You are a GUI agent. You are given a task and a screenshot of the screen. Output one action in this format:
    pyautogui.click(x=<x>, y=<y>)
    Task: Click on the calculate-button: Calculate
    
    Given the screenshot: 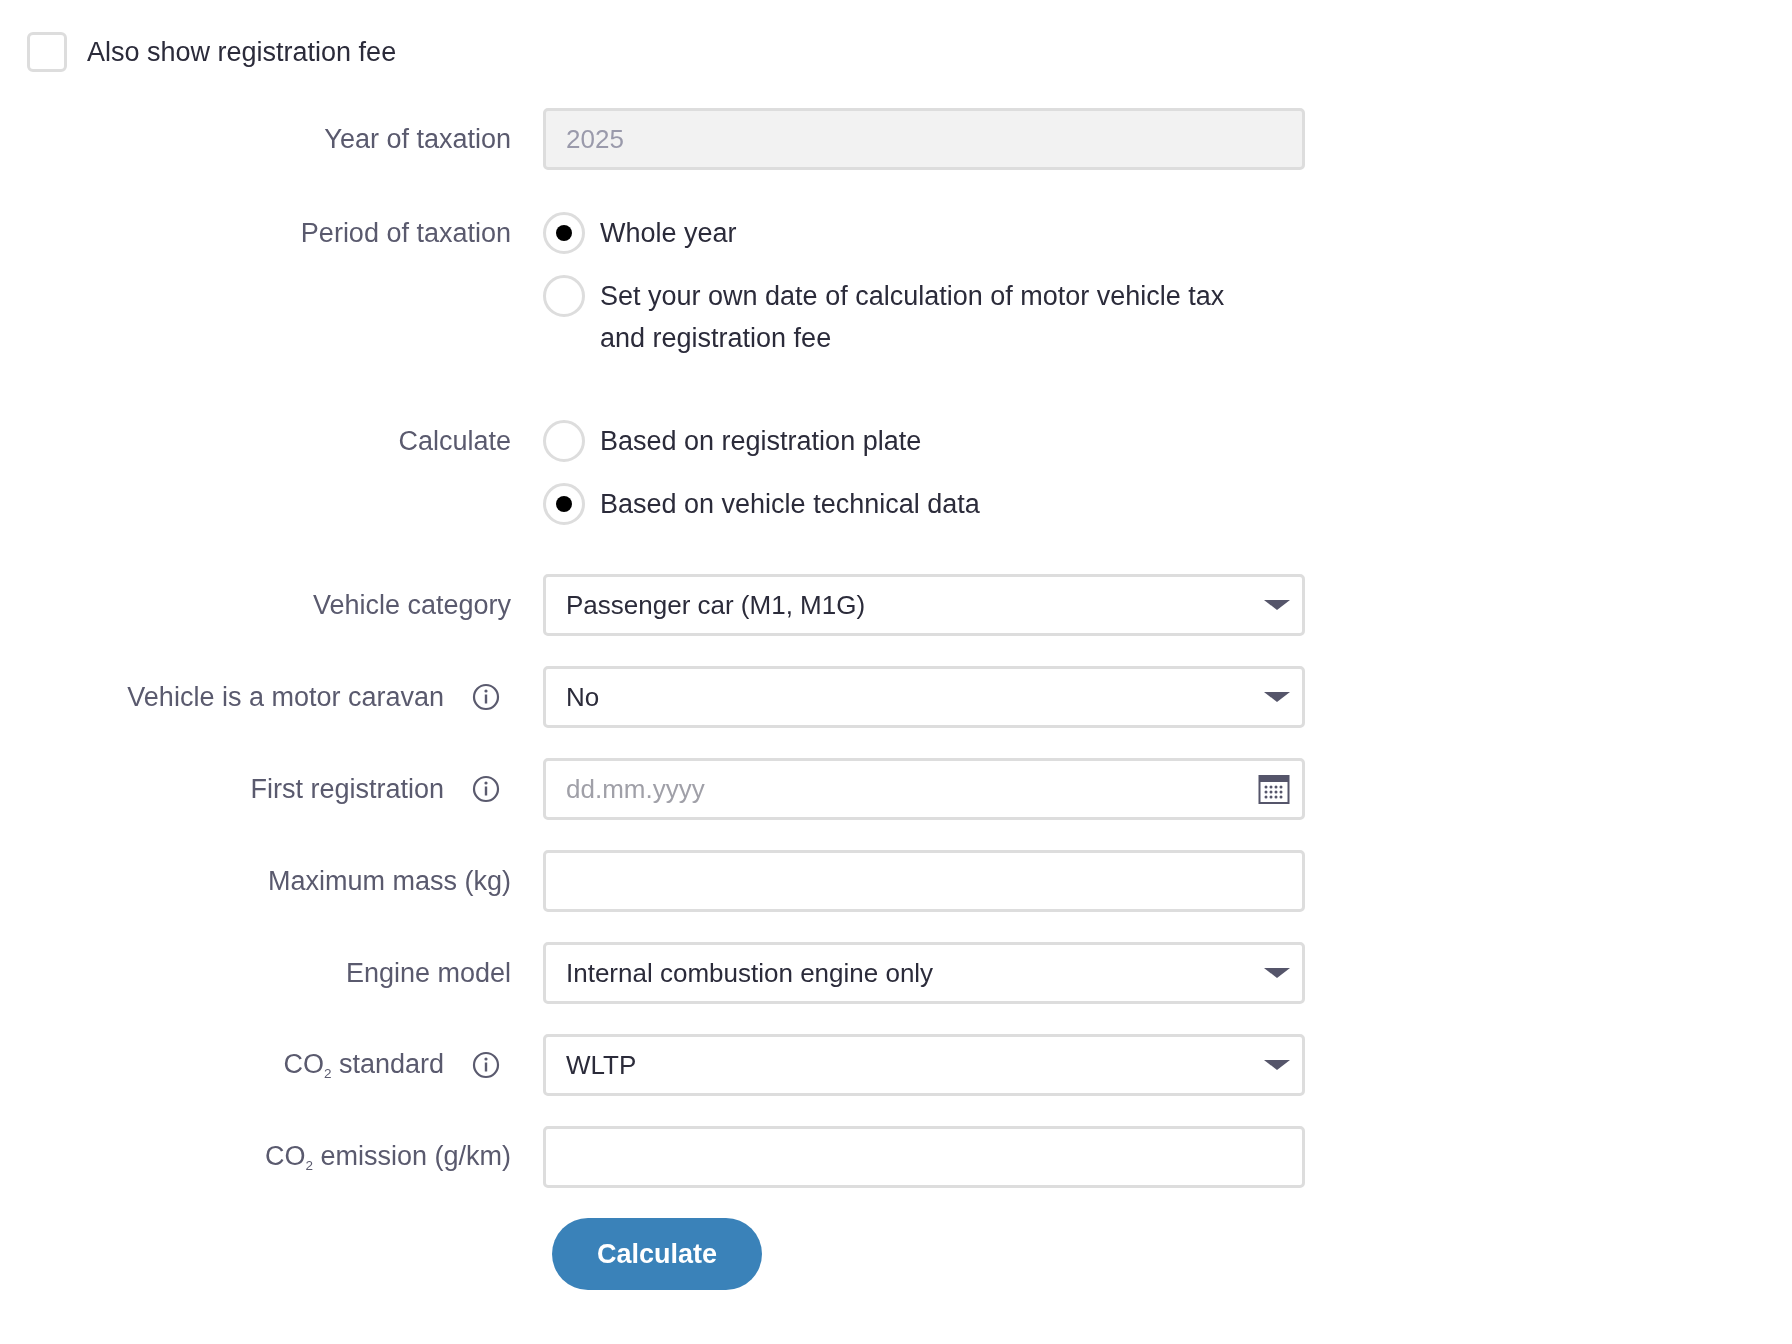 What is the action you would take?
    pyautogui.click(x=657, y=1254)
    